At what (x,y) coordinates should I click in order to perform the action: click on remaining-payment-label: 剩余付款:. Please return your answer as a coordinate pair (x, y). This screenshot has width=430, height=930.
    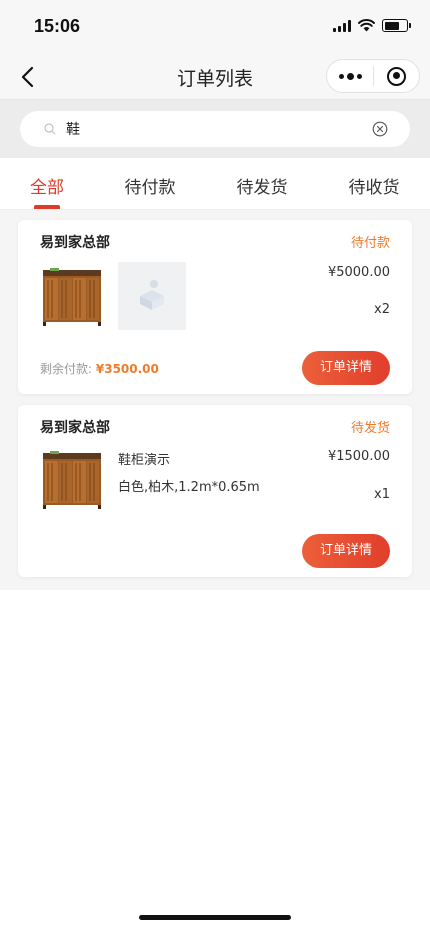
    Looking at the image, I should click on (66, 369).